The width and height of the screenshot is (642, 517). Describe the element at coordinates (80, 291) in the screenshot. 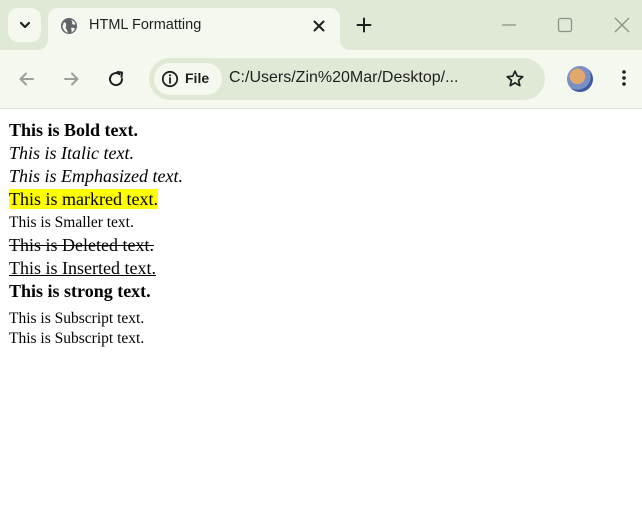

I see `strong-text: This is strong text.` at that location.